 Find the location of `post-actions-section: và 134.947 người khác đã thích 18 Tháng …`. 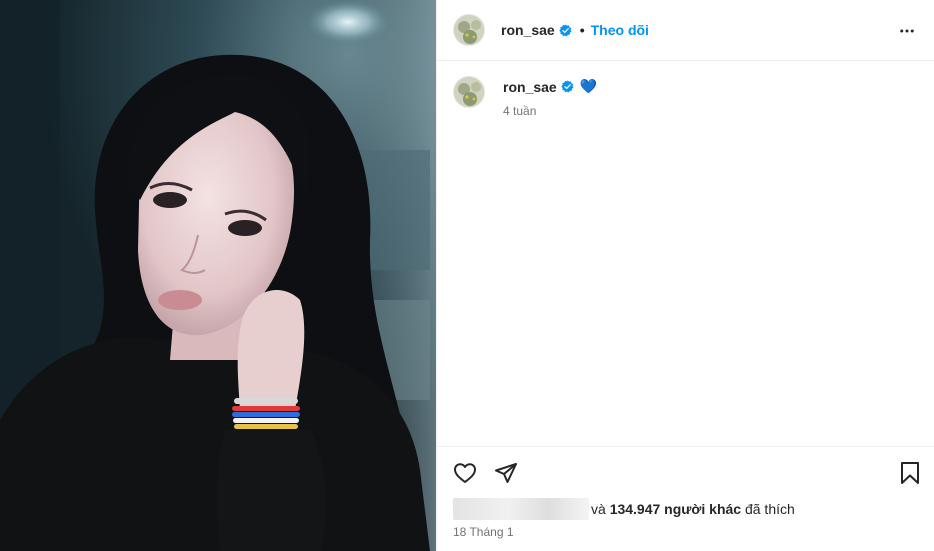

post-actions-section: và 134.947 người khác đã thích 18 Tháng … is located at coordinates (685, 498).